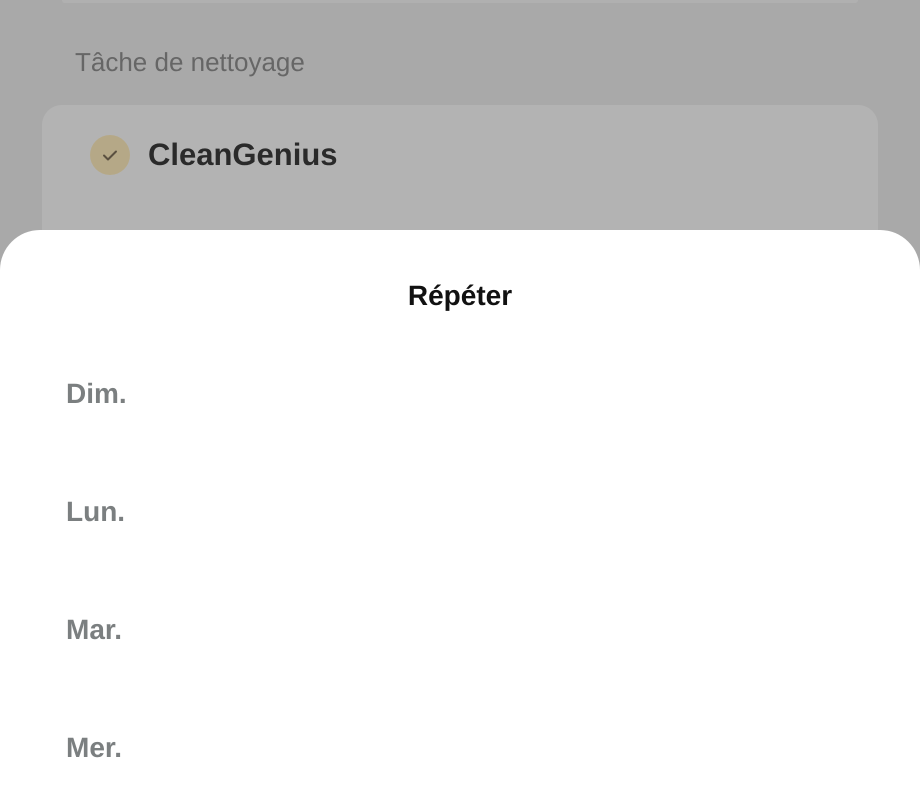 The image size is (920, 800). Describe the element at coordinates (94, 748) in the screenshot. I see `day-option: Mer.` at that location.